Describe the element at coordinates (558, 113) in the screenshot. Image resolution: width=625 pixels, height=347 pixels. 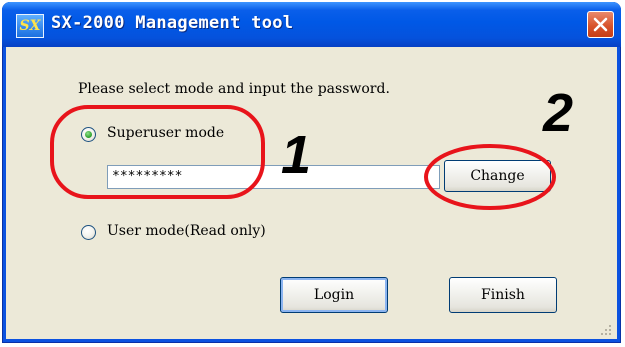
I see `annotation-number-2: 2` at that location.